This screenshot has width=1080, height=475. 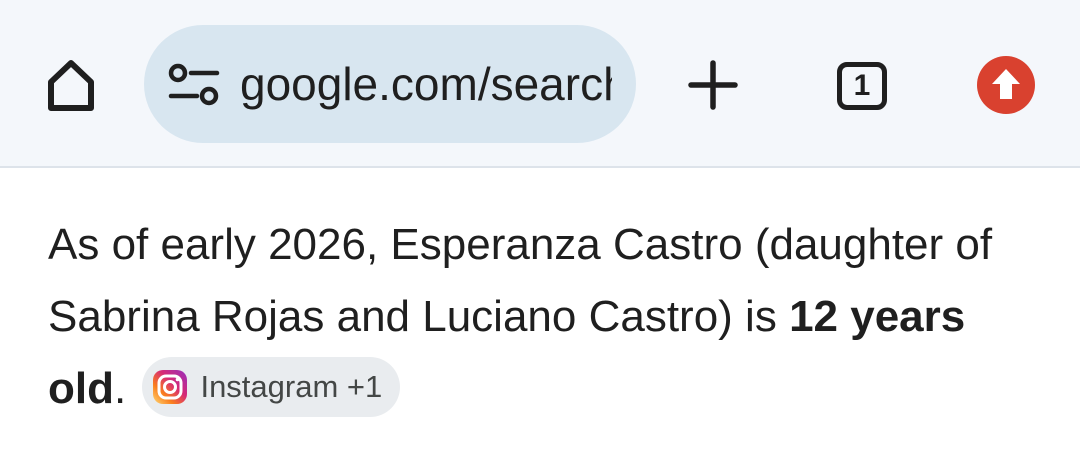 I want to click on source-chip: Instagram +1, so click(x=271, y=387).